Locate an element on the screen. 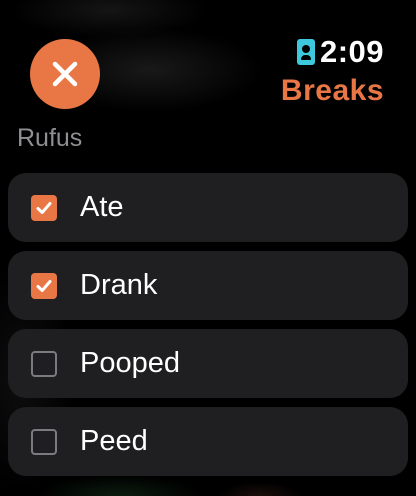  list-item-label: Peed is located at coordinates (114, 441).